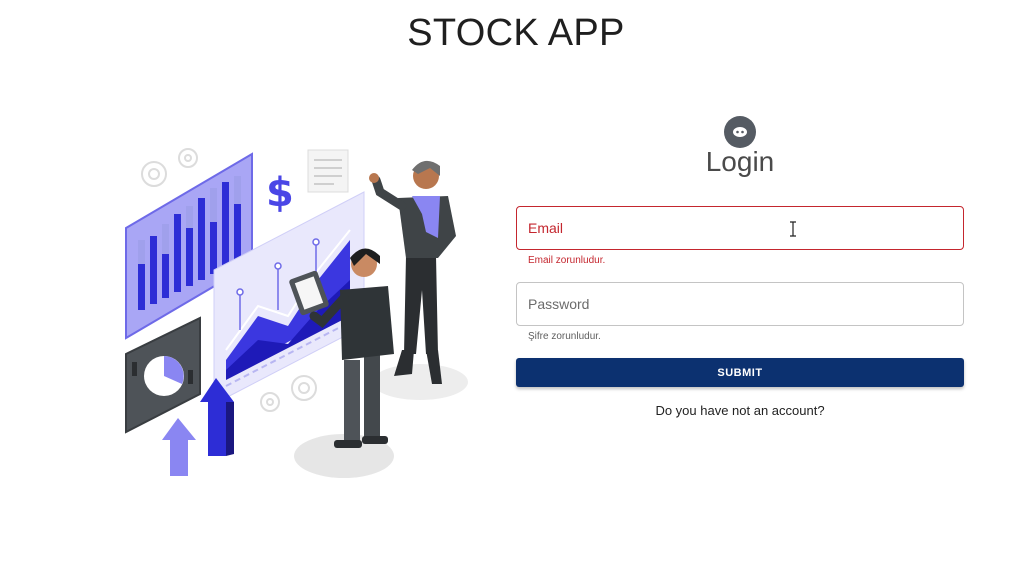 The image size is (1032, 574). What do you see at coordinates (740, 372) in the screenshot?
I see `submit-button: SUBMIT` at bounding box center [740, 372].